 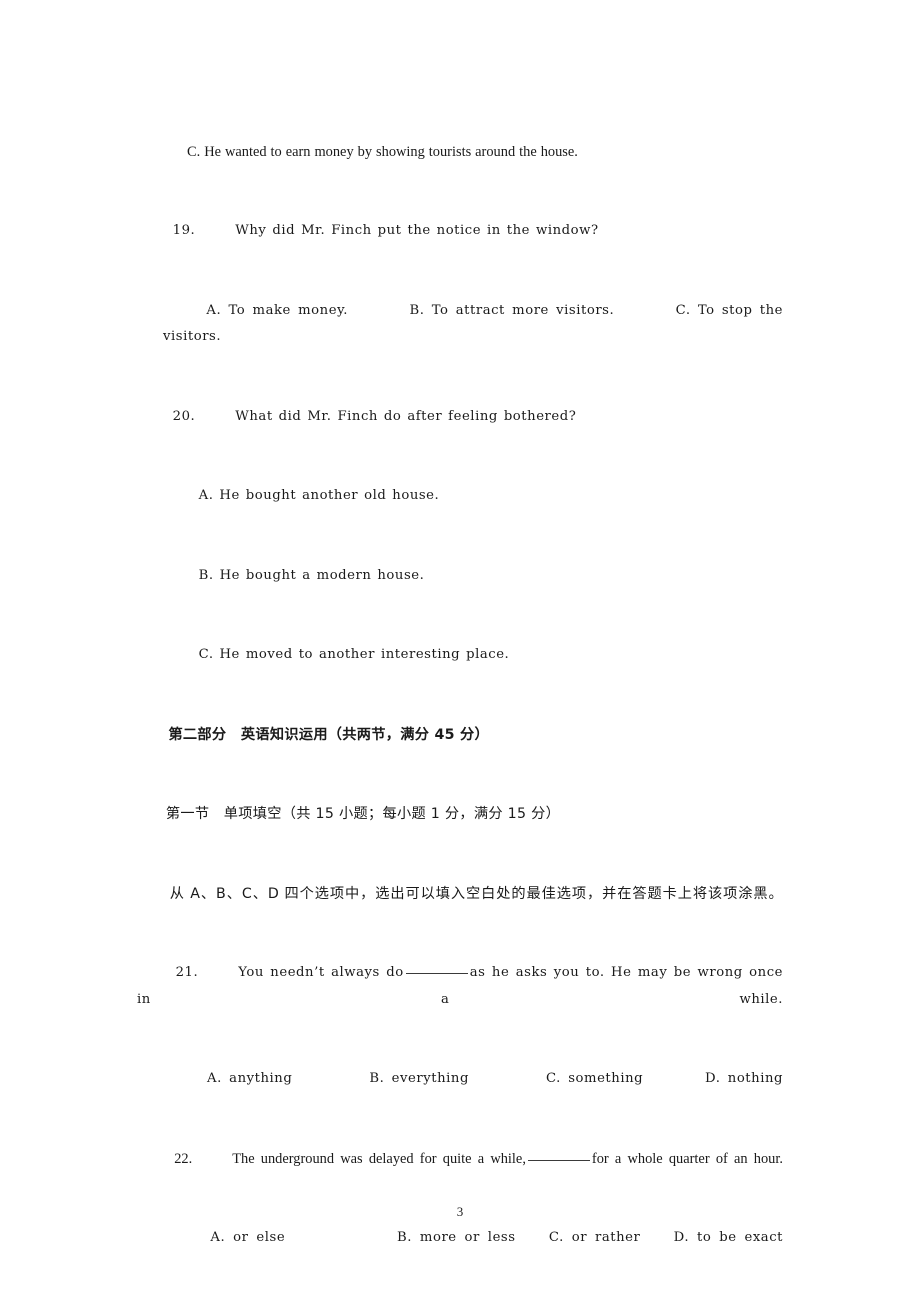 I want to click on q22-stem-after: for a whole quarter of an hour., so click(x=687, y=1158).